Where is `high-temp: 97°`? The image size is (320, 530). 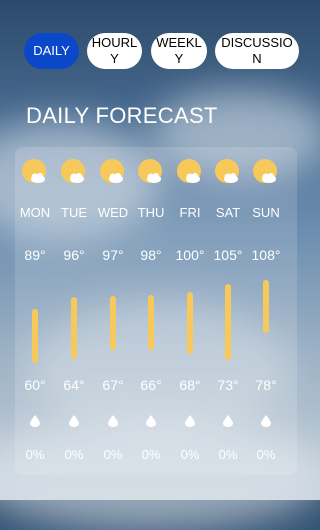 high-temp: 97° is located at coordinates (113, 255).